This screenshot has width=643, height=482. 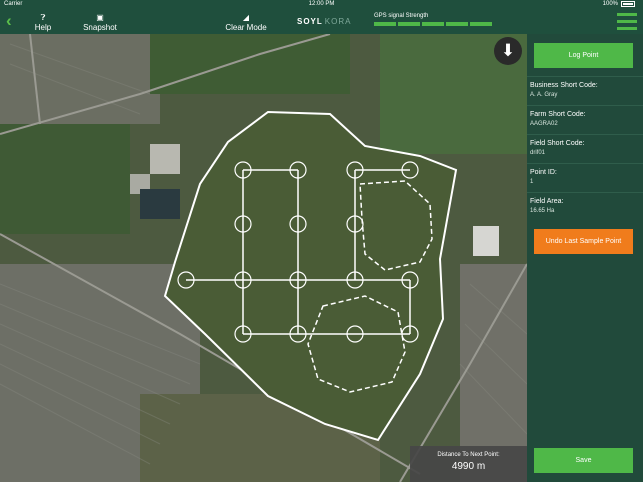 I want to click on field-label: Field Short Code:, so click(x=557, y=143).